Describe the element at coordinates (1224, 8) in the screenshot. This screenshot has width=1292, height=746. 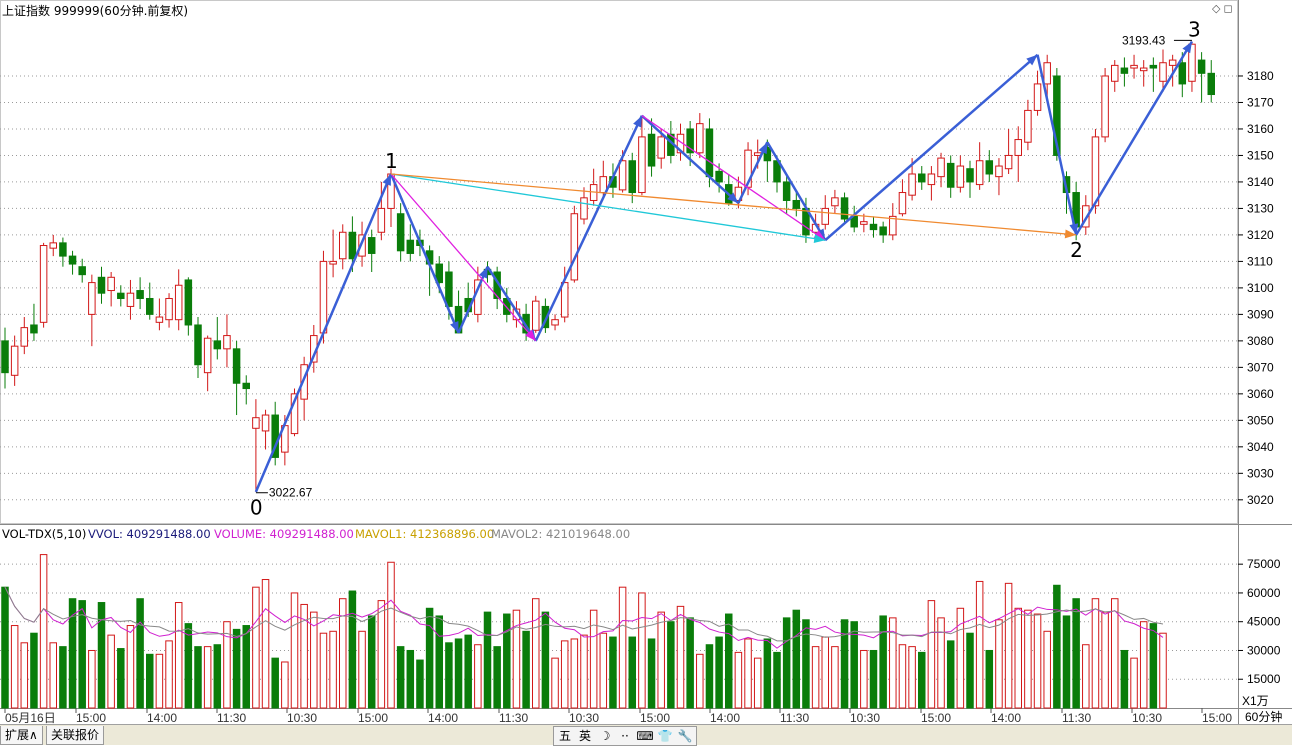
I see `window-controls: ◇◻` at that location.